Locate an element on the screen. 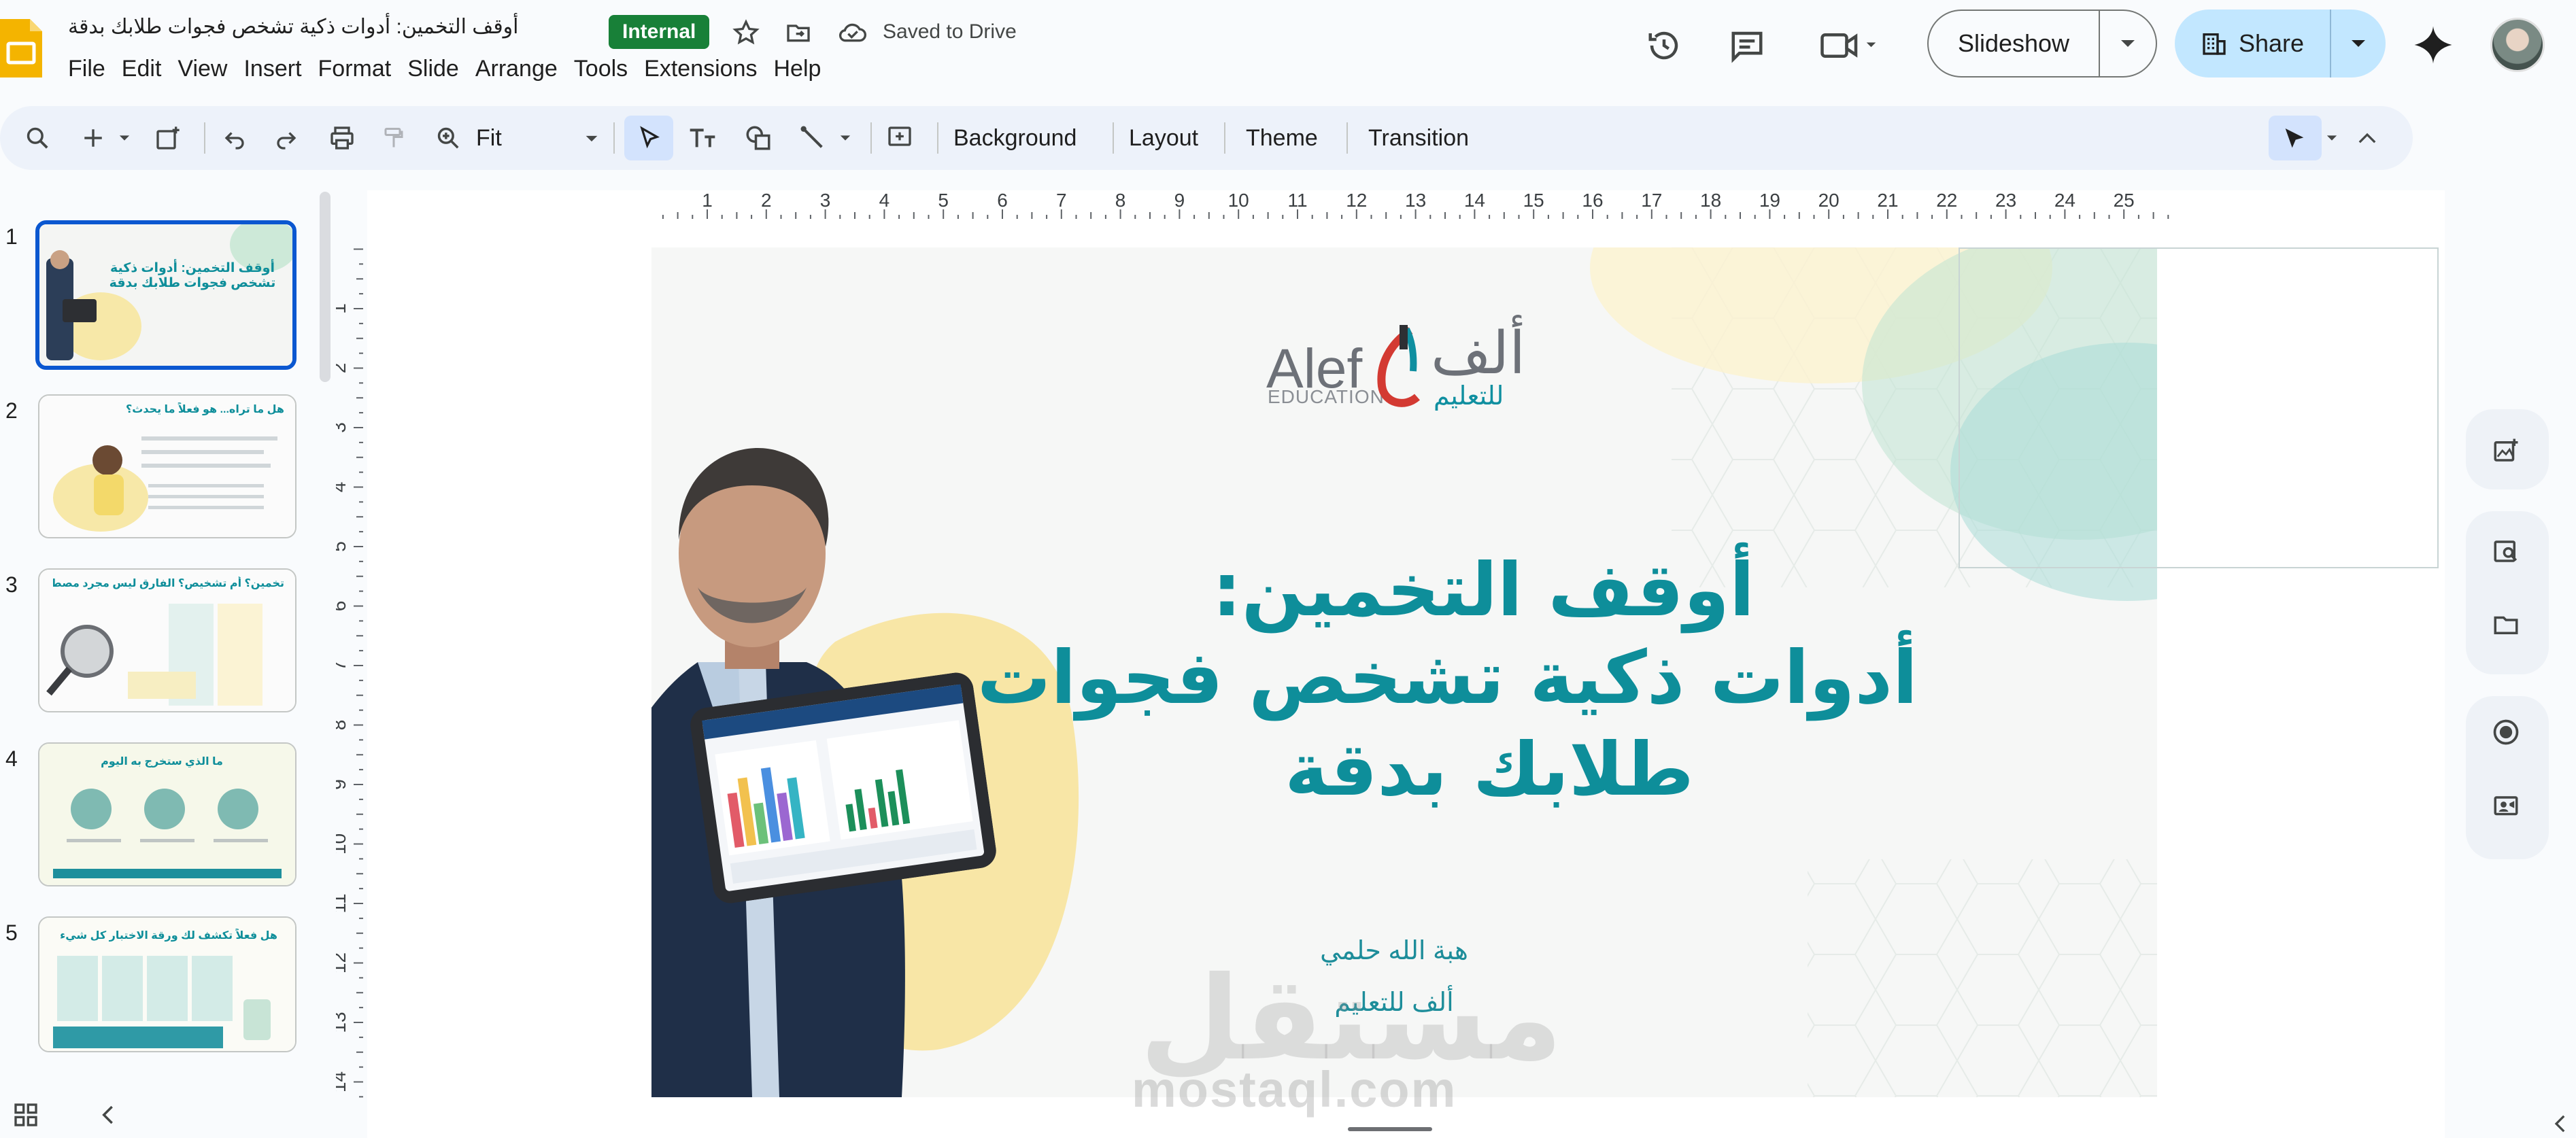  share-building-icon is located at coordinates (2214, 44).